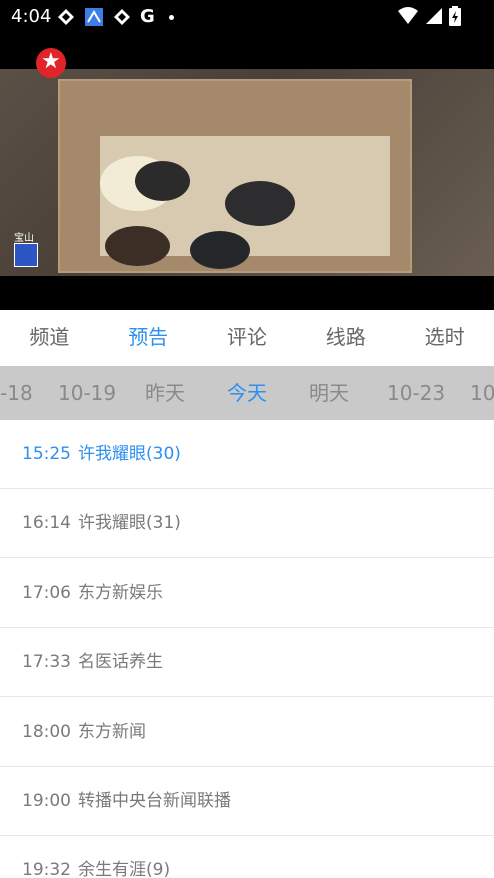  I want to click on program-title: 东方新娱乐, so click(120, 593).